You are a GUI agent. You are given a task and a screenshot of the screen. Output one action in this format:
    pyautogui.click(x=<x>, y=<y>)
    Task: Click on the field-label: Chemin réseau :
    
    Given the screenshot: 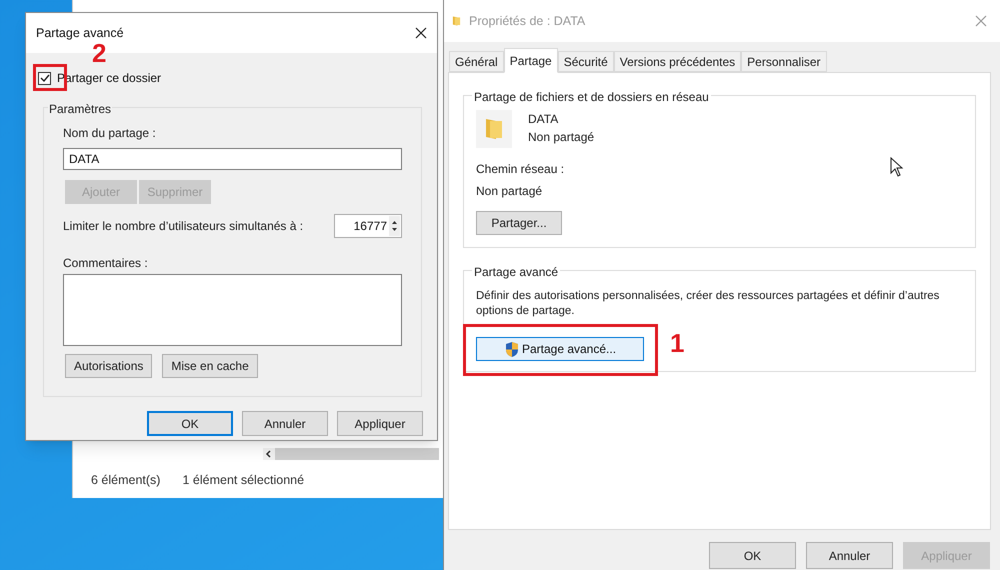 What is the action you would take?
    pyautogui.click(x=520, y=169)
    